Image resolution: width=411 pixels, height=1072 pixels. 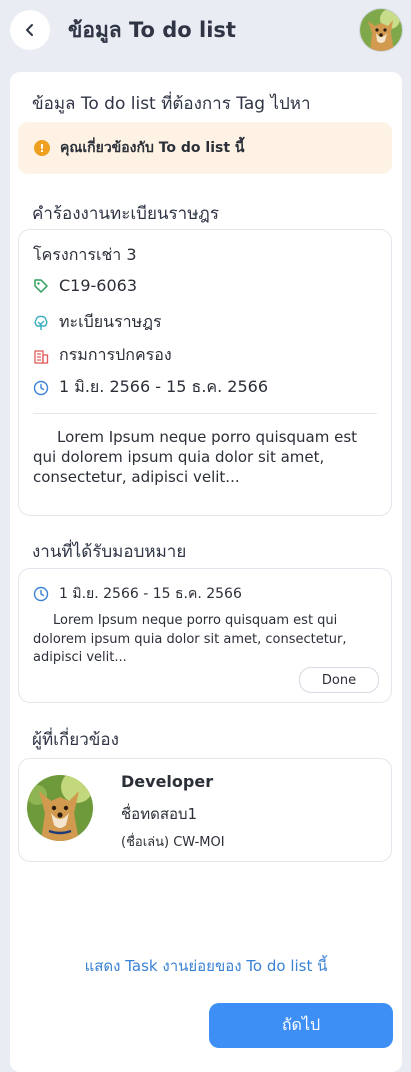 I want to click on code-row: C19-6063, so click(x=85, y=285).